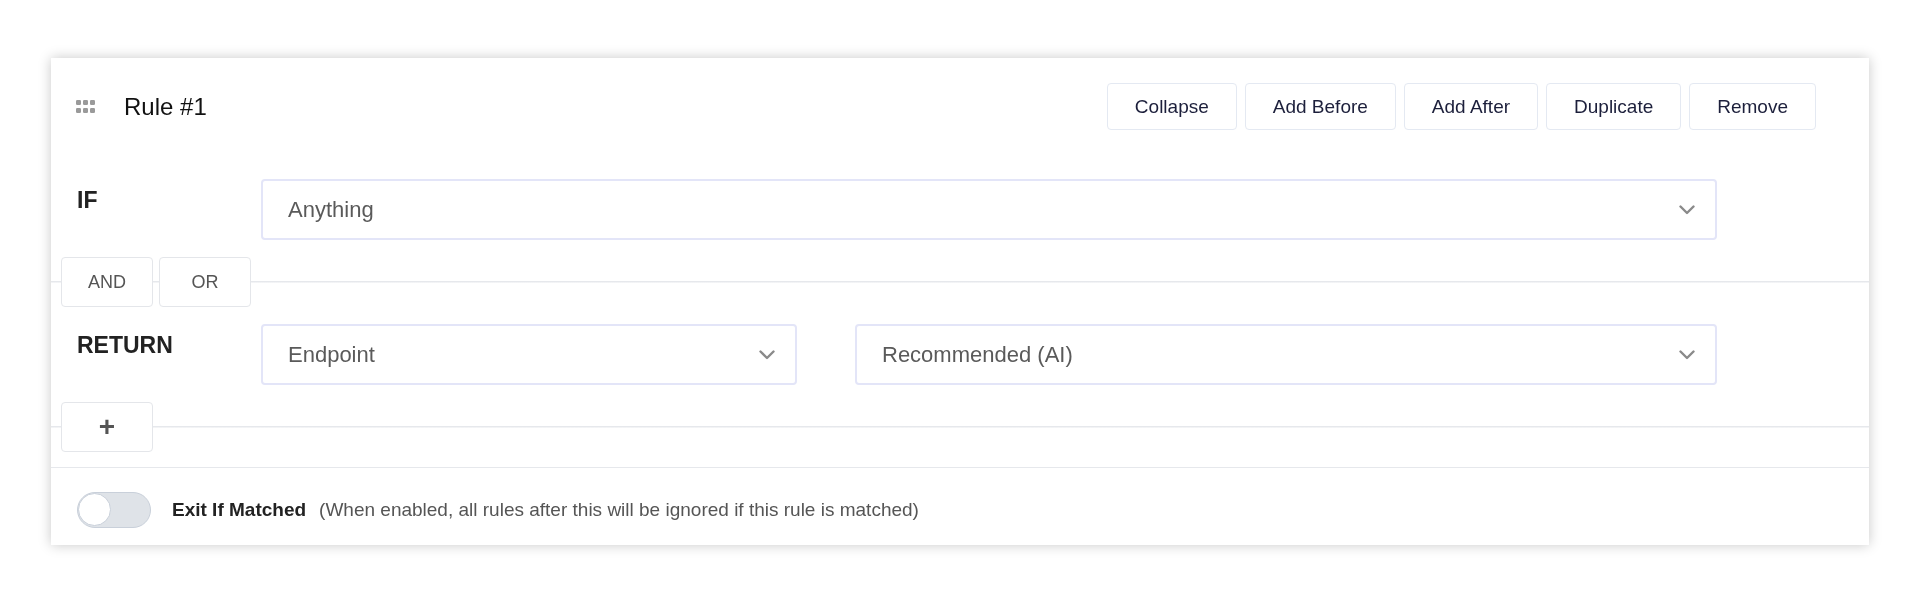 This screenshot has width=1920, height=600. Describe the element at coordinates (165, 106) in the screenshot. I see `rule-title: Rule #1` at that location.